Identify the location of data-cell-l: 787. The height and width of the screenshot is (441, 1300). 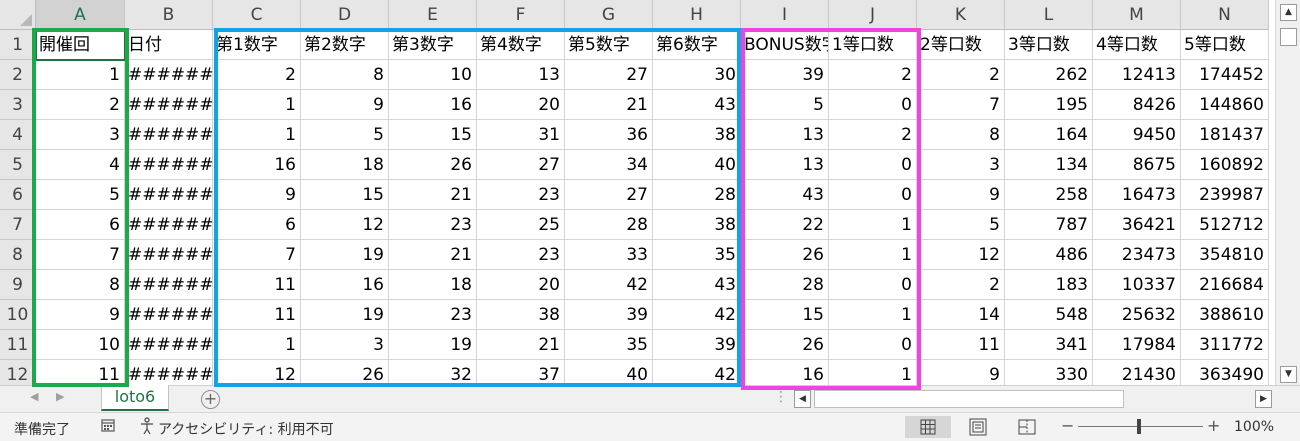
(1049, 225).